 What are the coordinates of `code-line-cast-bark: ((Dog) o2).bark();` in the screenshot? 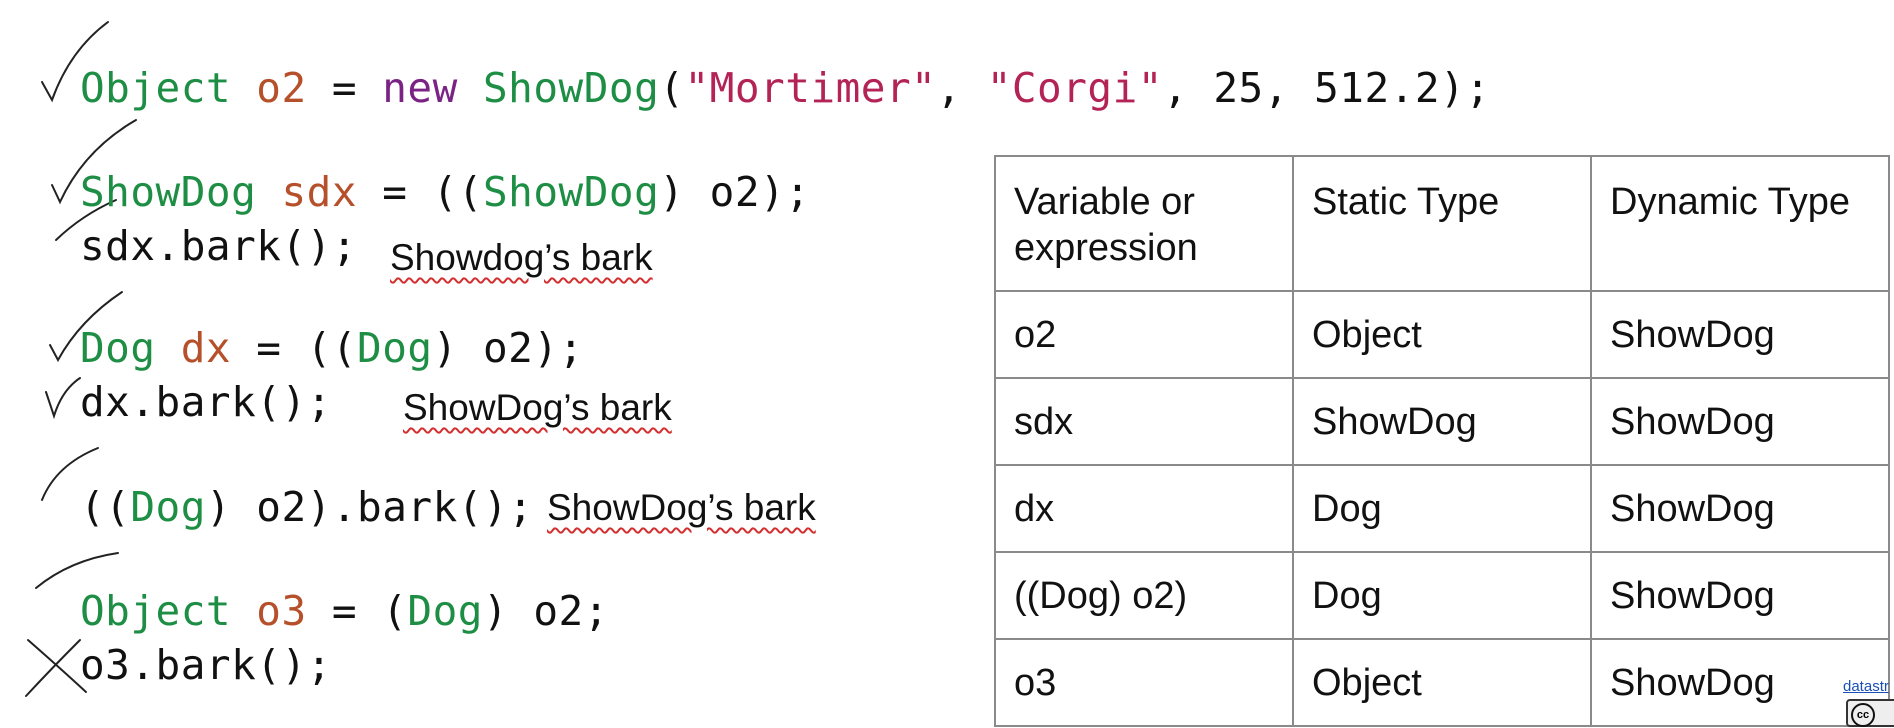 It's located at (306, 507).